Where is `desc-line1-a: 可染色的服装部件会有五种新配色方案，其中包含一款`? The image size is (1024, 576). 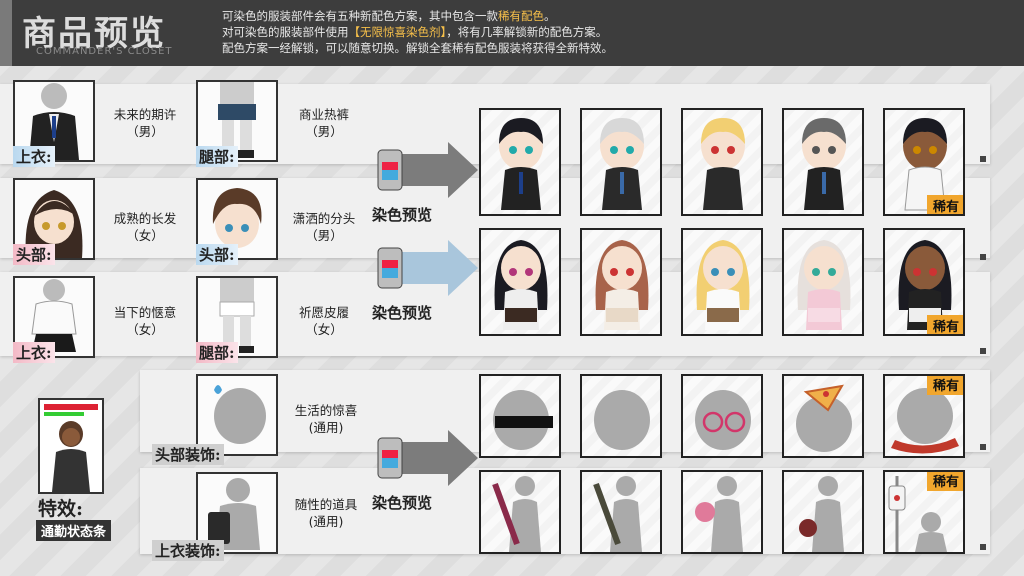
desc-line1-a: 可染色的服装部件会有五种新配色方案，其中包含一款 is located at coordinates (360, 16).